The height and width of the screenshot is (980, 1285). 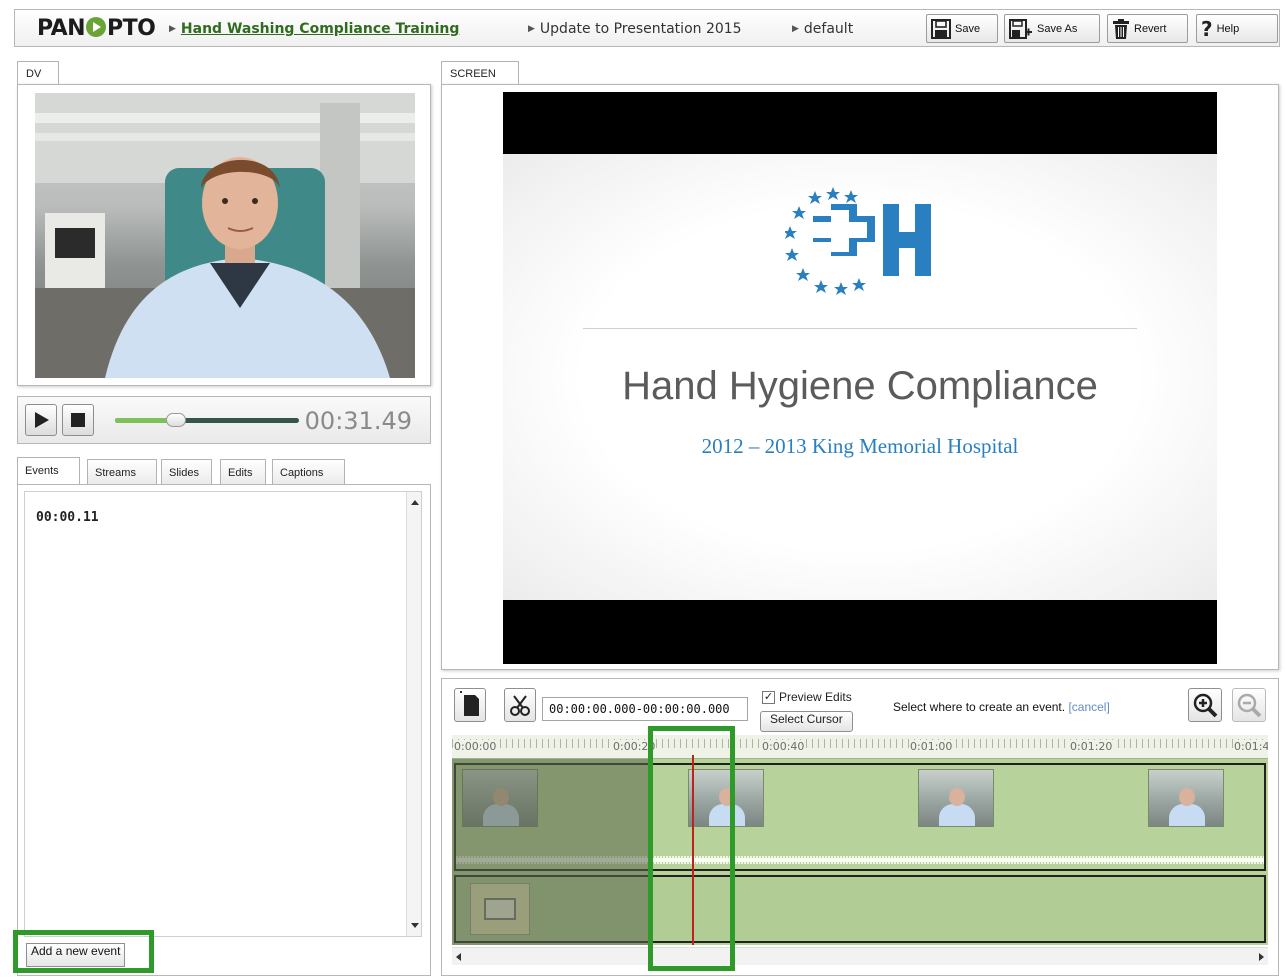 I want to click on save-as-button: Save As, so click(x=1052, y=28).